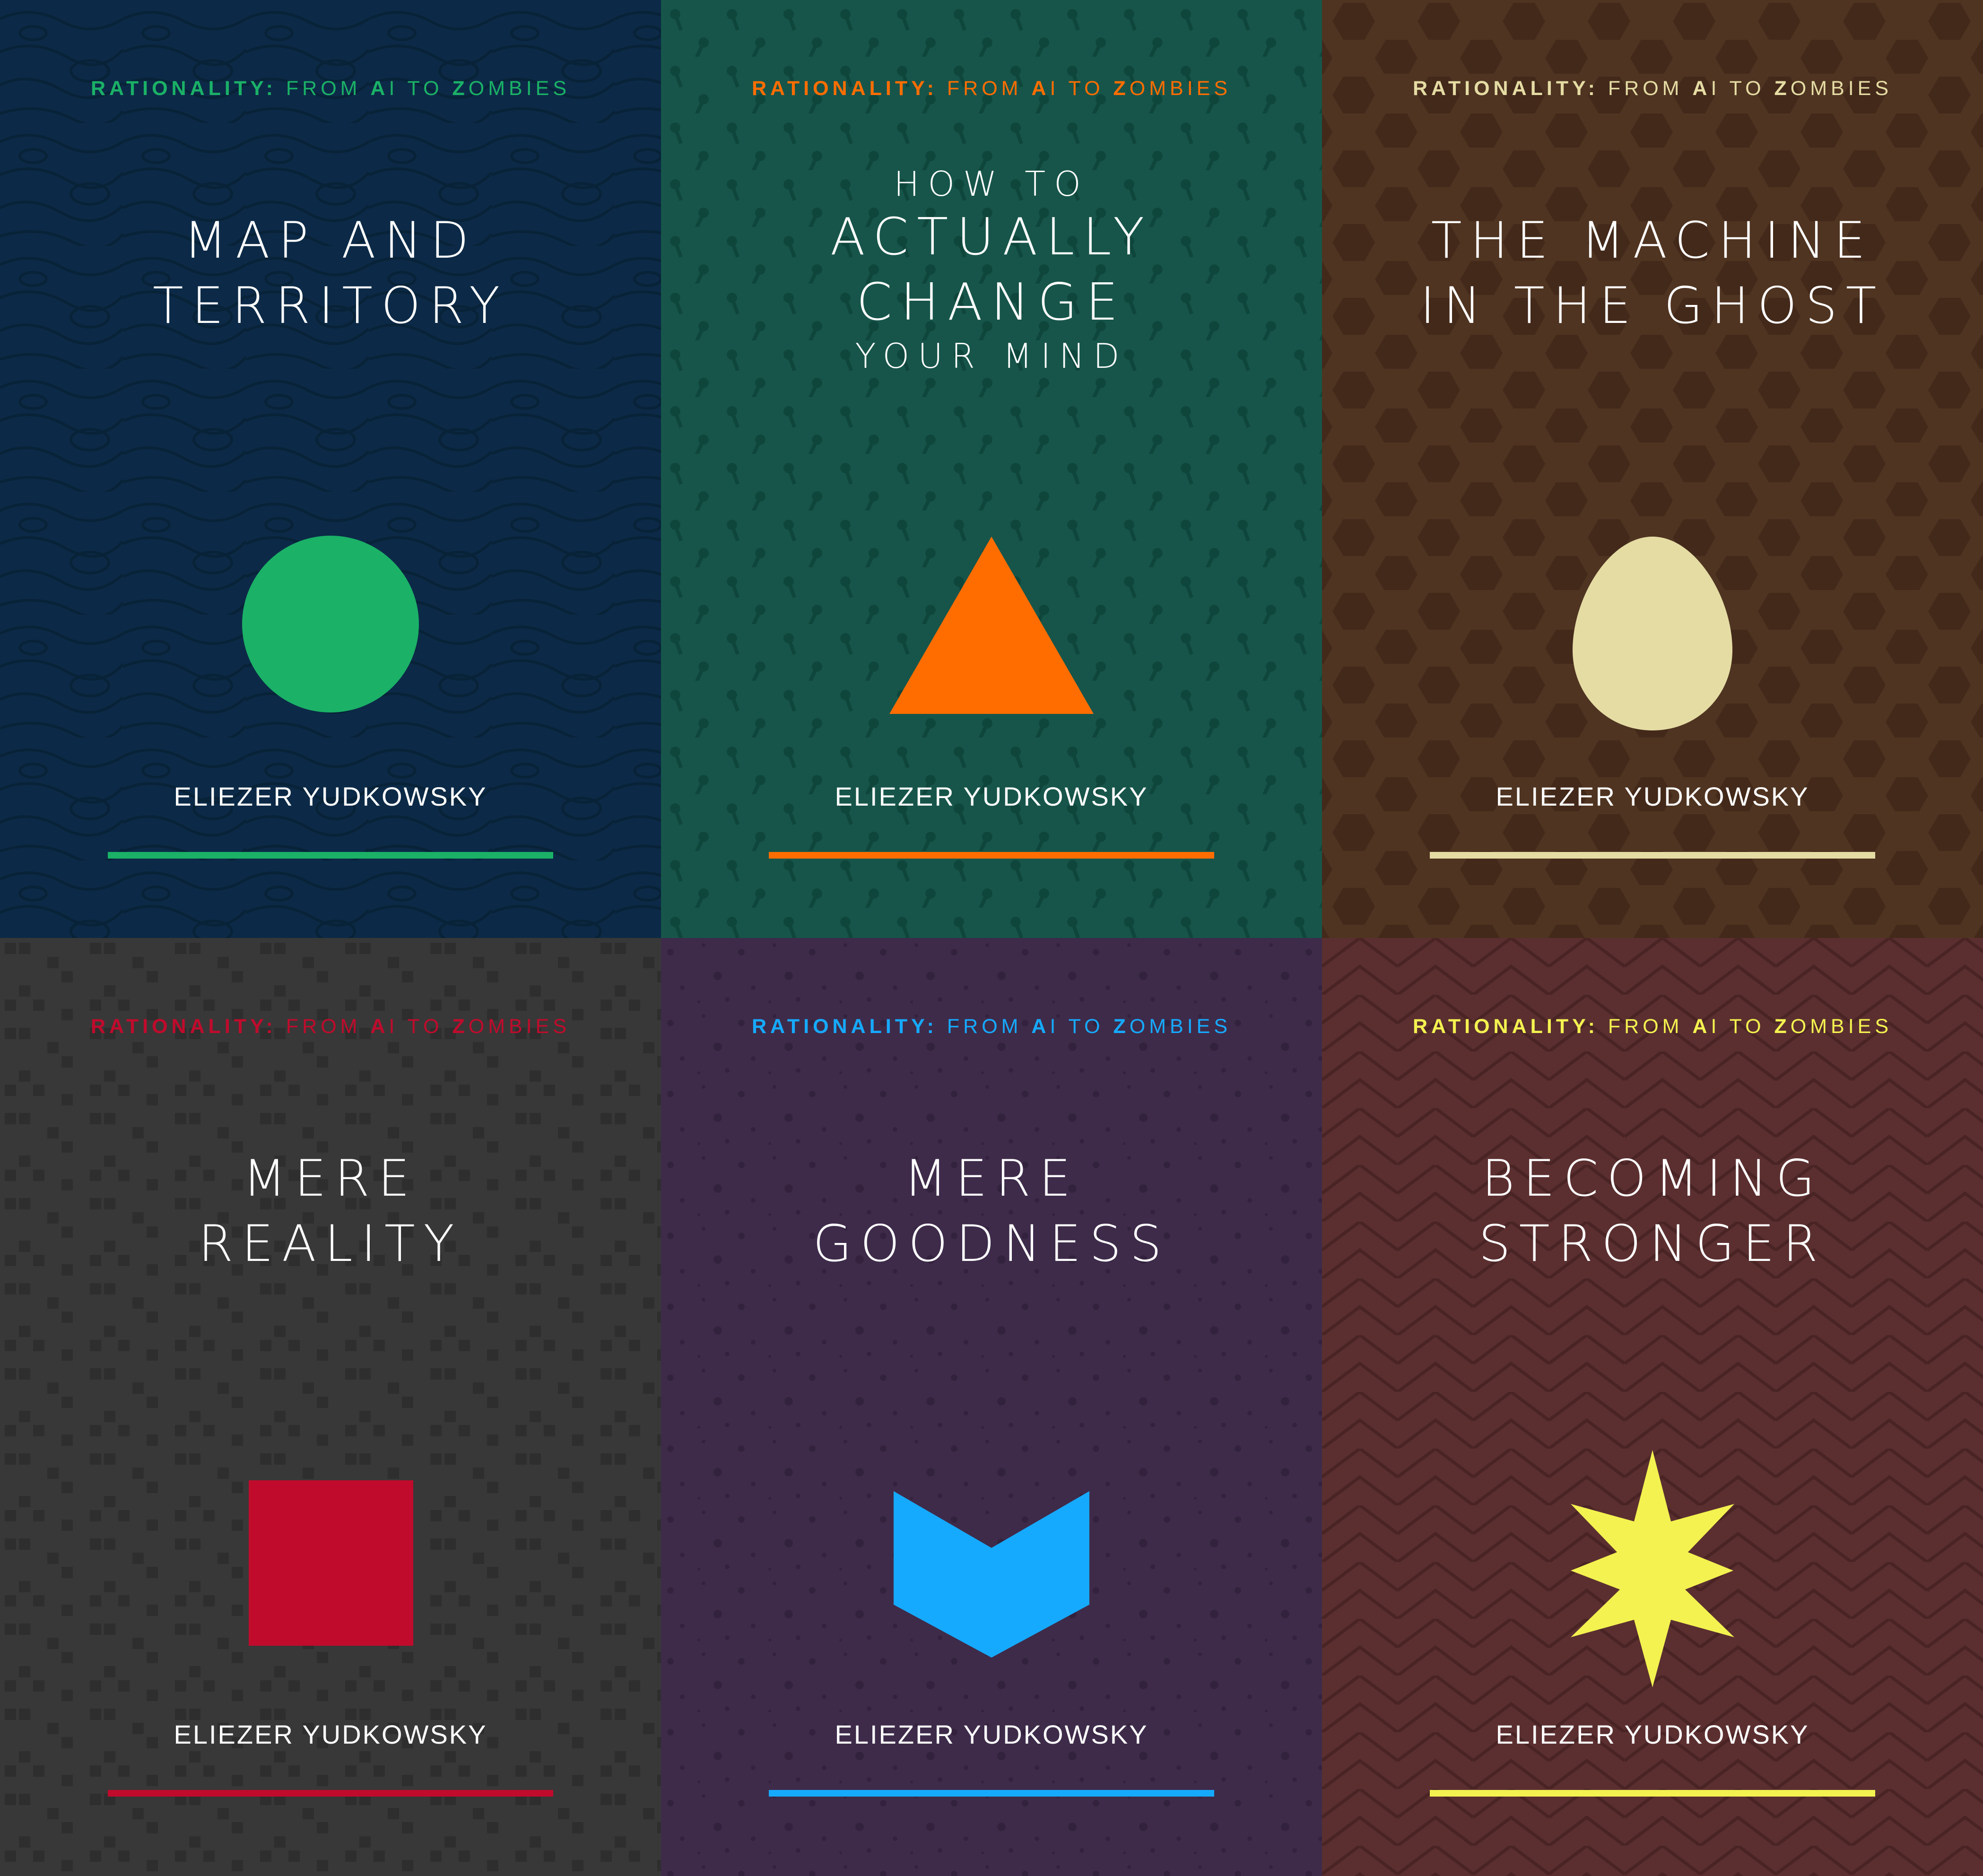 The width and height of the screenshot is (1983, 1876). I want to click on egg-emblem, so click(1652, 633).